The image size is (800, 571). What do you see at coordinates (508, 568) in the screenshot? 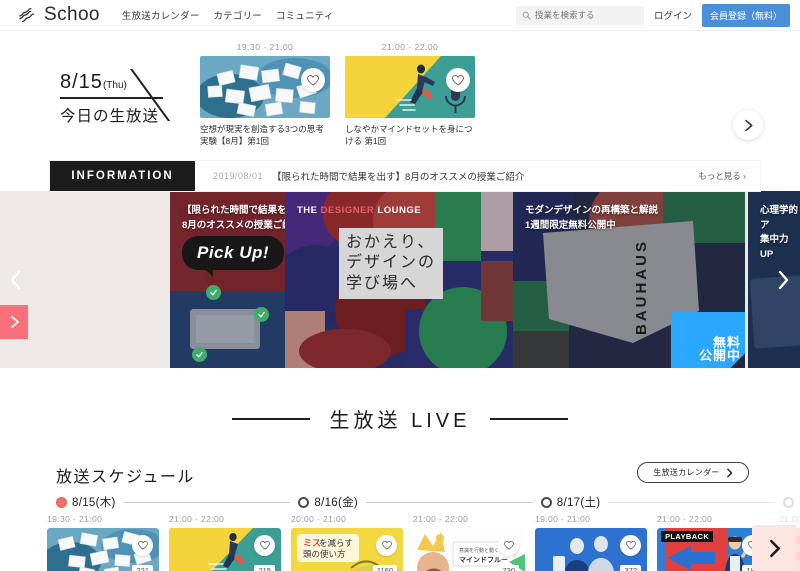
I see `attendee-count: 730` at bounding box center [508, 568].